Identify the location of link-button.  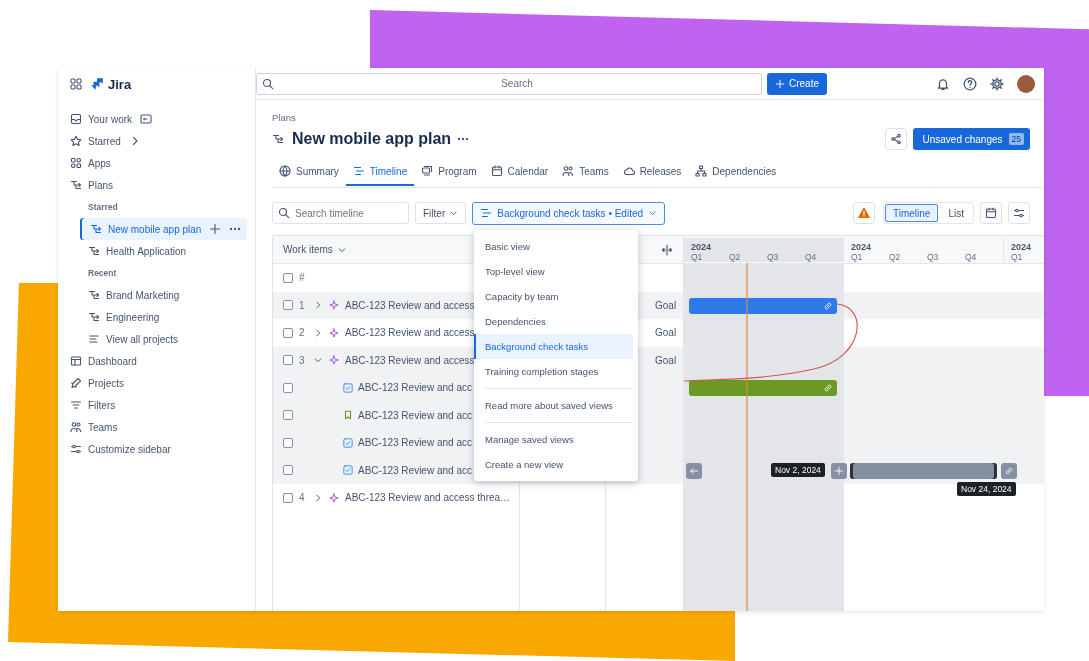
(1009, 470).